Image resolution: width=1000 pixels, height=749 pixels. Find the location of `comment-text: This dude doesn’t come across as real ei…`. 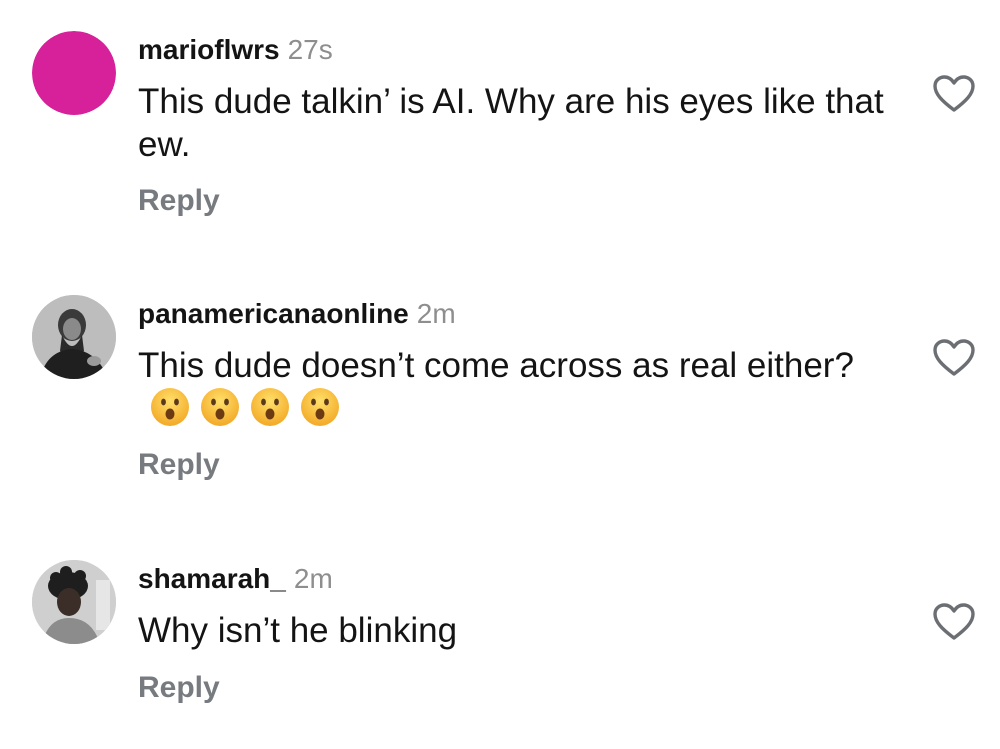

comment-text: This dude doesn’t come across as real ei… is located at coordinates (518, 387).